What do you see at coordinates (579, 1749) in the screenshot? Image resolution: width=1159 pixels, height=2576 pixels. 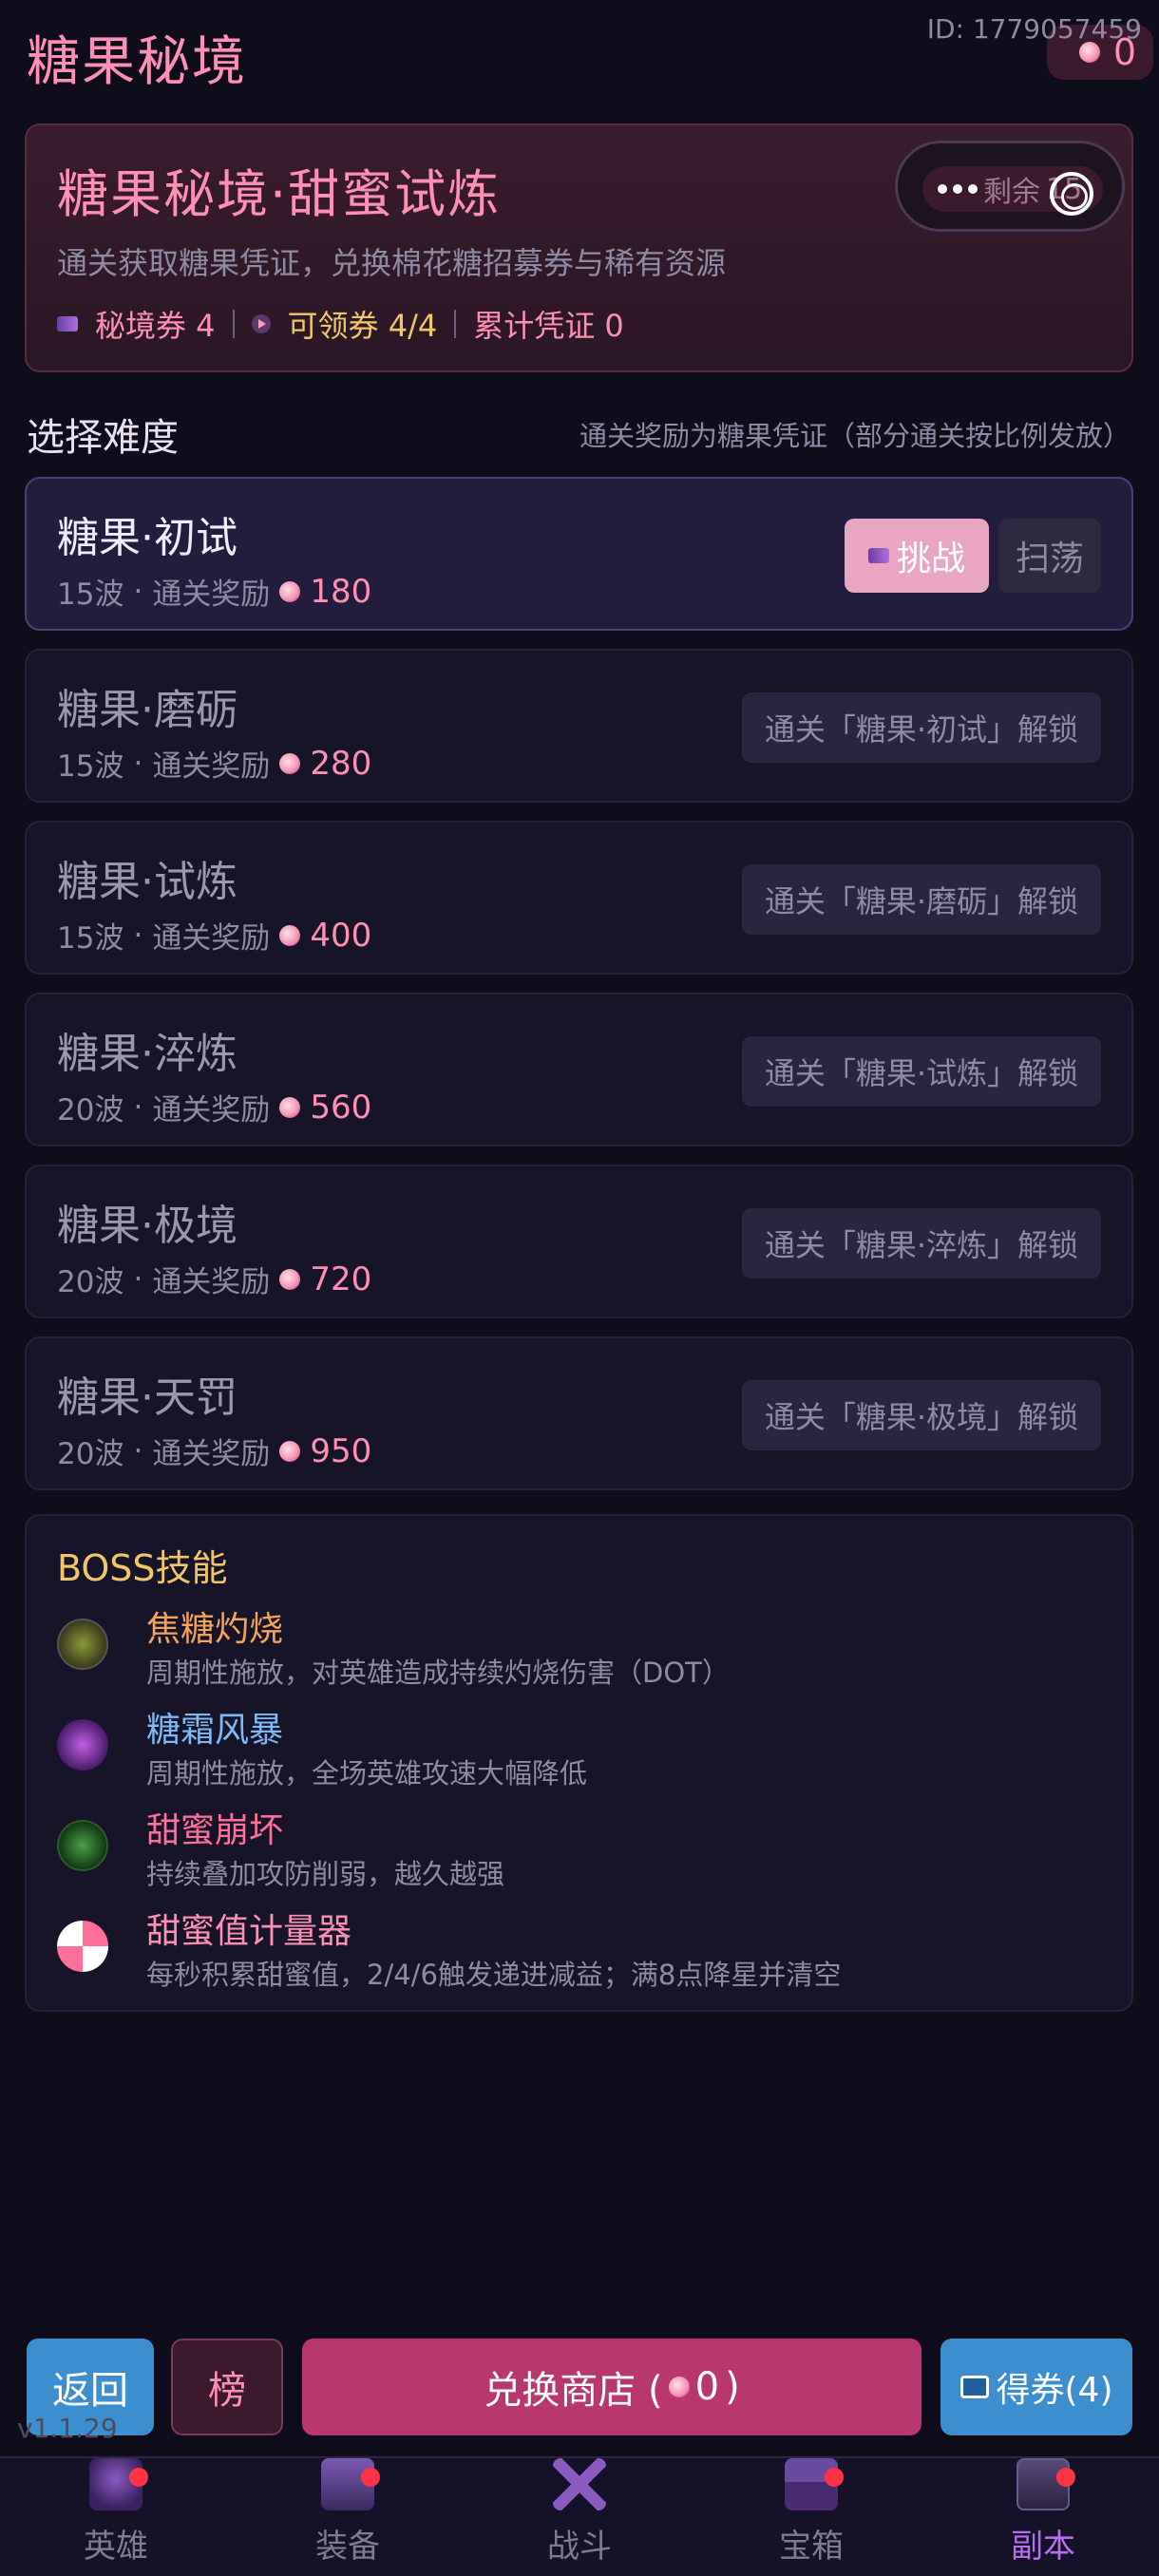 I see `skill-item: 糖霜风暴 周期性施放，全场英雄攻速大幅降低` at bounding box center [579, 1749].